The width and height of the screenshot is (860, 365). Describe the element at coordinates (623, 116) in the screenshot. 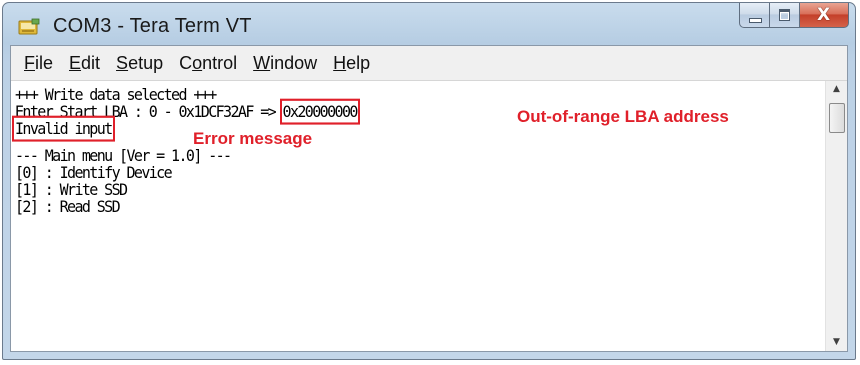

I see `annotation-out-of-range: Out-of-range LBA address` at that location.